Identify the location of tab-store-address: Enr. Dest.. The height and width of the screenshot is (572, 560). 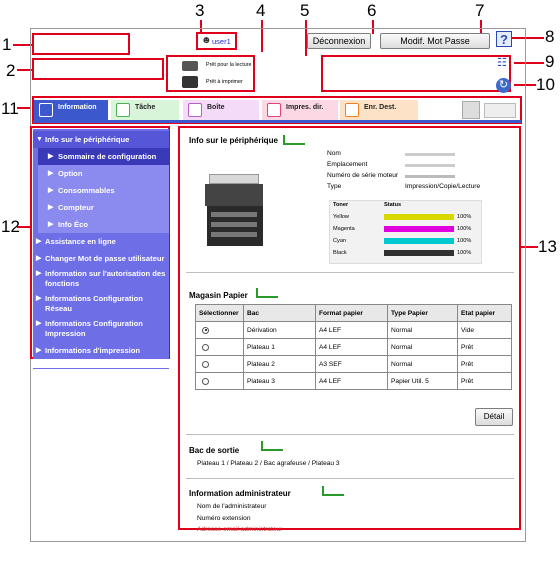
(379, 110).